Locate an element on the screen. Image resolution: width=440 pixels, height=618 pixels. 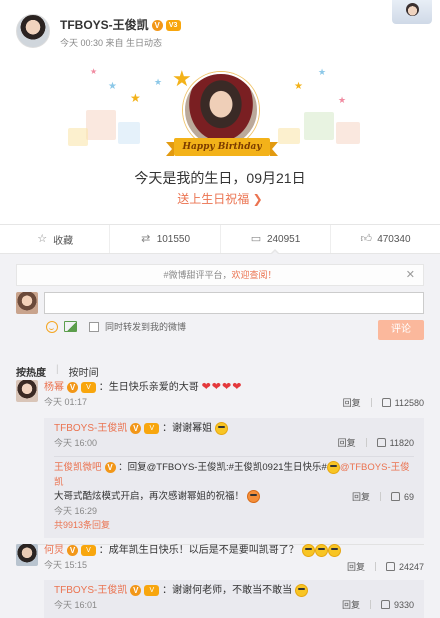
repost-button: ⇄ 101550 is located at coordinates (165, 239).